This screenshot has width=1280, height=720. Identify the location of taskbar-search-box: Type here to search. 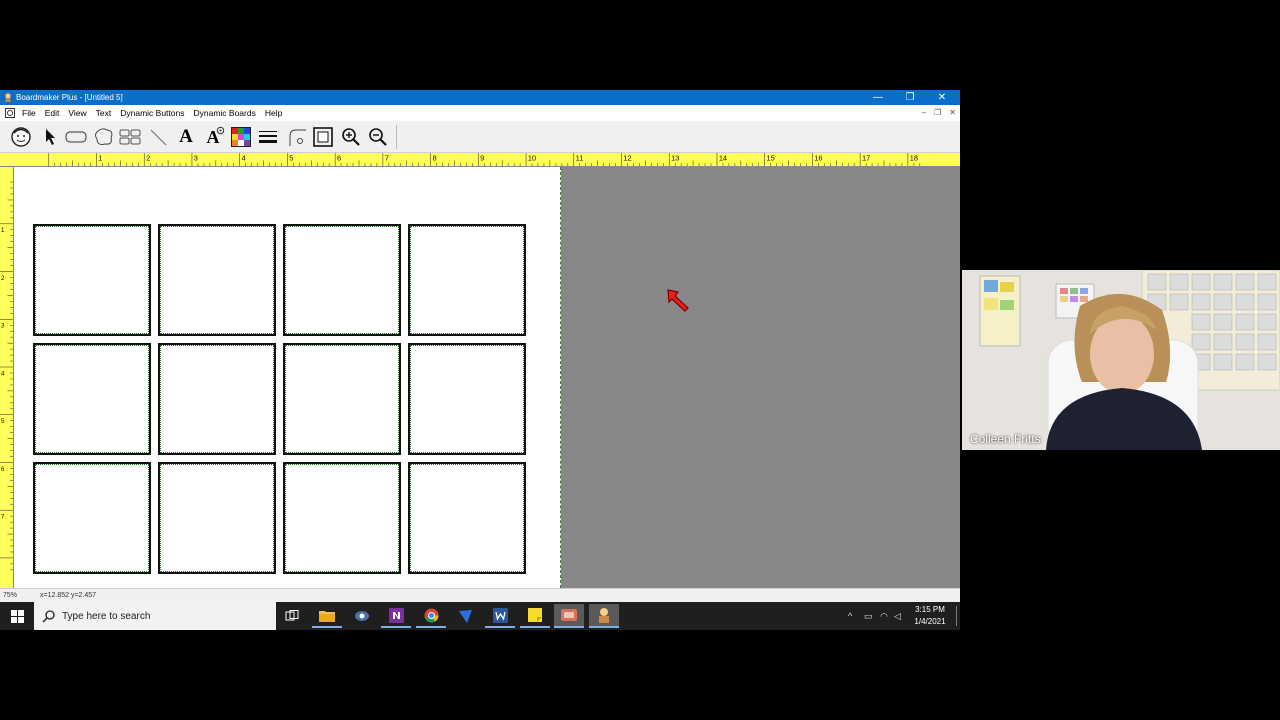
(155, 616).